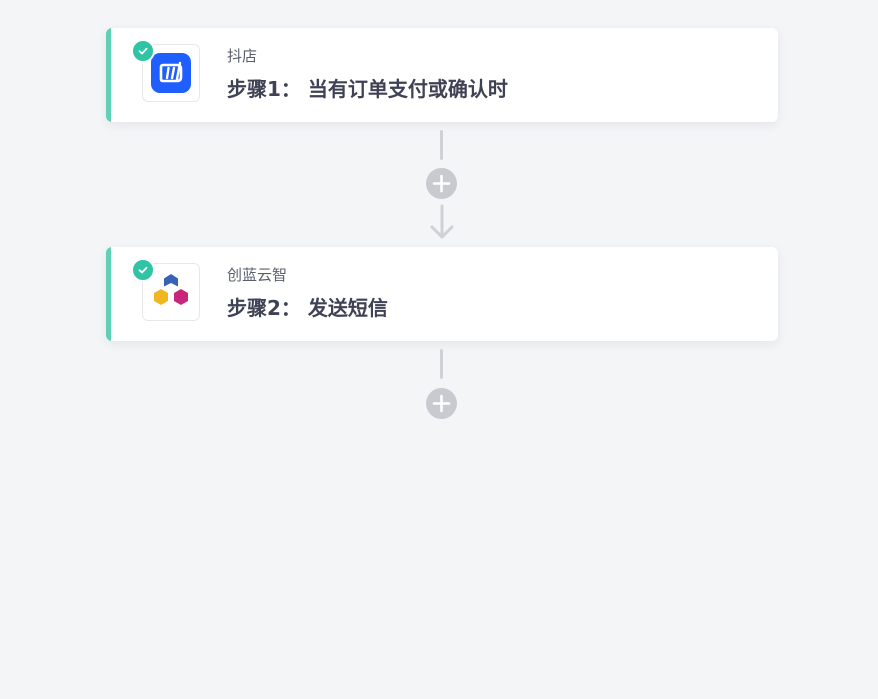 The image size is (878, 699). I want to click on app-name: 创蓝云智, so click(257, 275).